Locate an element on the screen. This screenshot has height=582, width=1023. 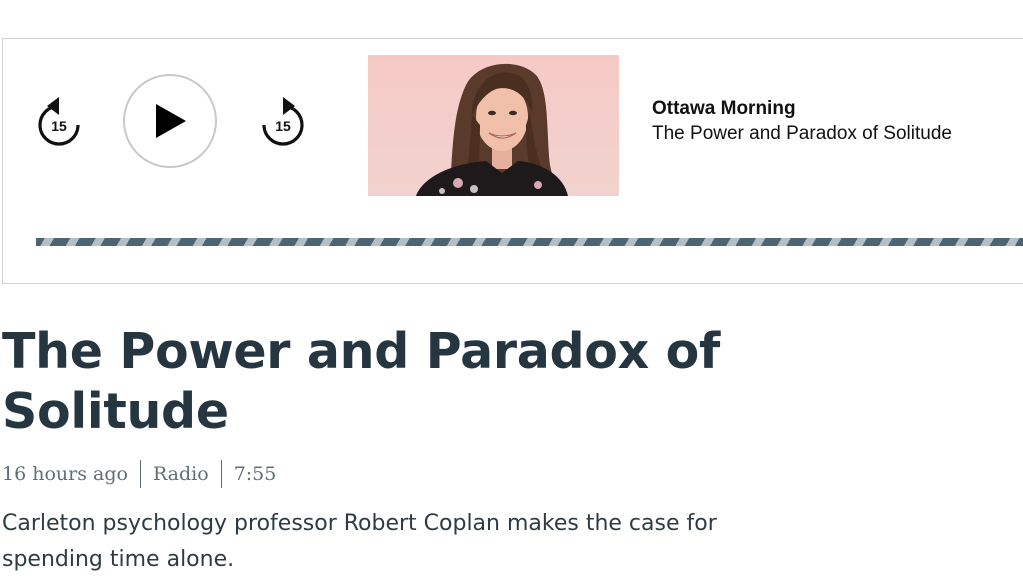
article-byline: 16 hours ago Radio 7:55 is located at coordinates (139, 474).